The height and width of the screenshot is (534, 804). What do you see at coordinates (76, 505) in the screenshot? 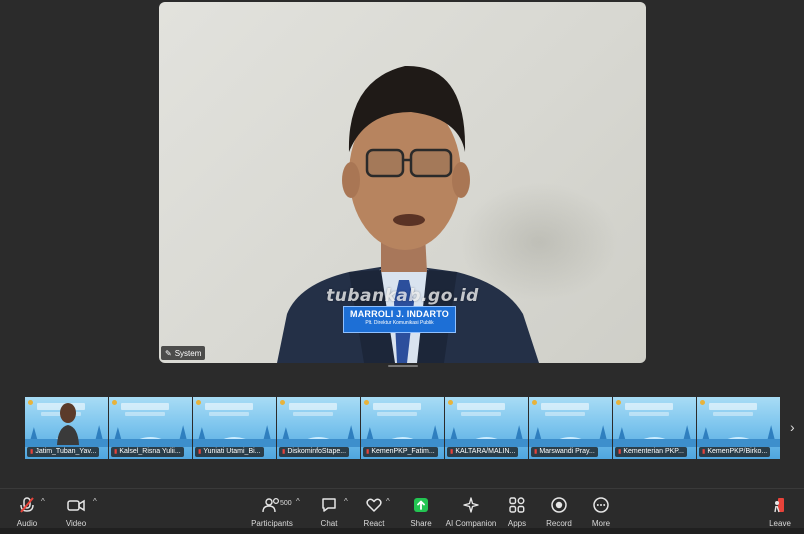
I see `camera-icon` at bounding box center [76, 505].